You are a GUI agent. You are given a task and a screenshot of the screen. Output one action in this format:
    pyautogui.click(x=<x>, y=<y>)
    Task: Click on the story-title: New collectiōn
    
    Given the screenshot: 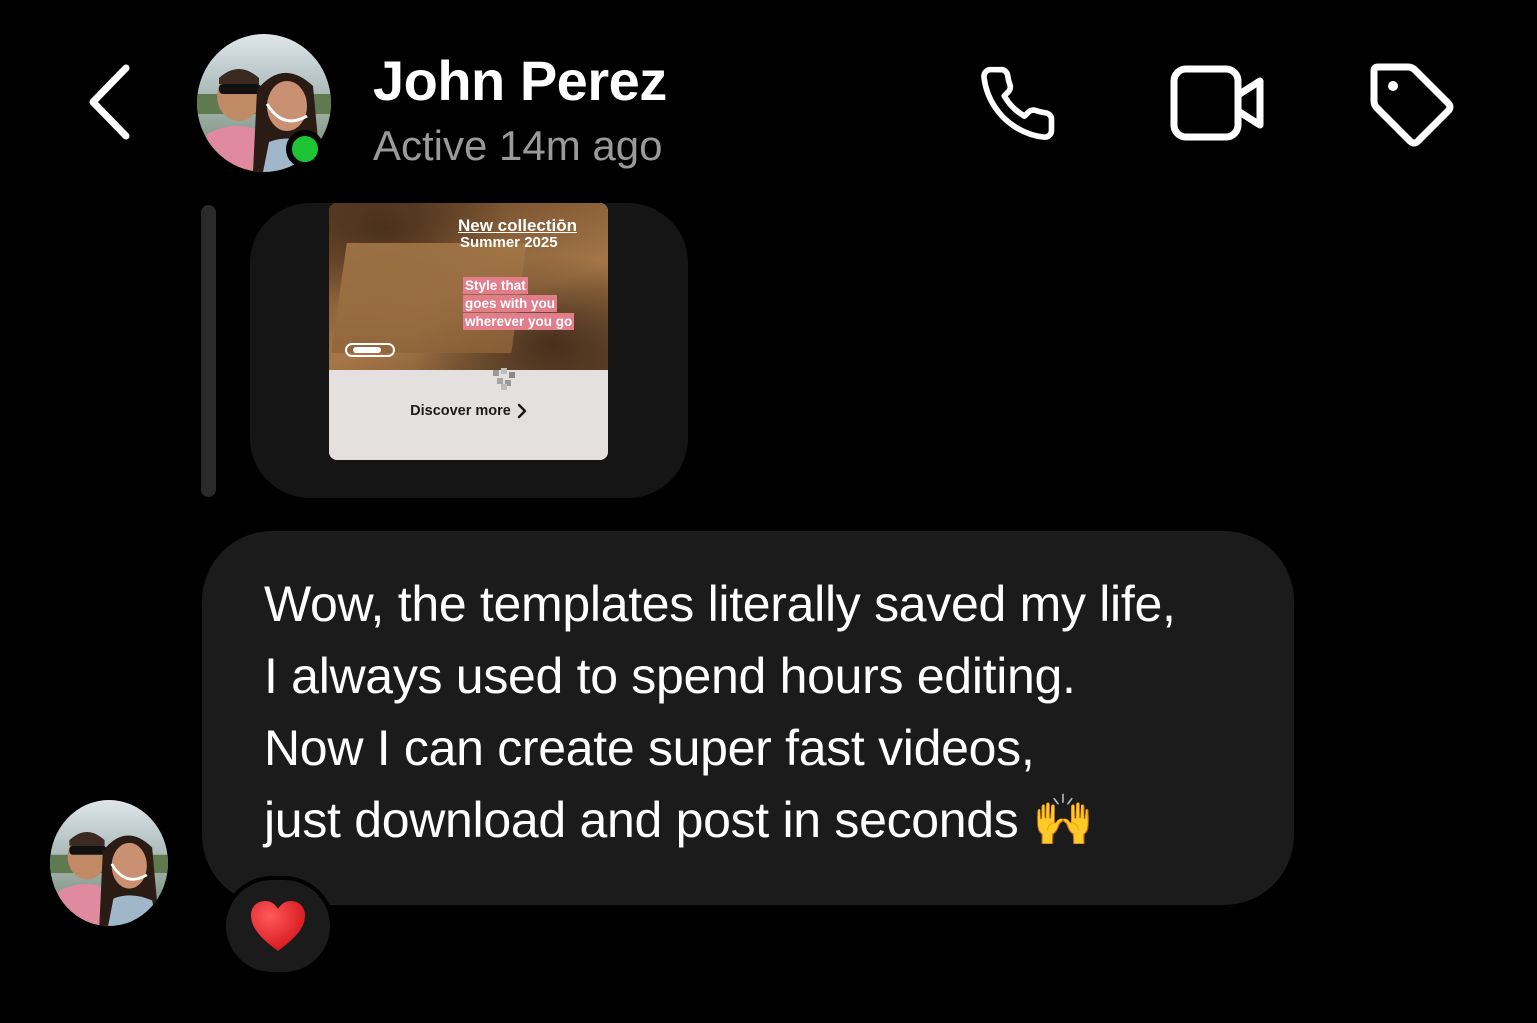 What is the action you would take?
    pyautogui.click(x=518, y=225)
    